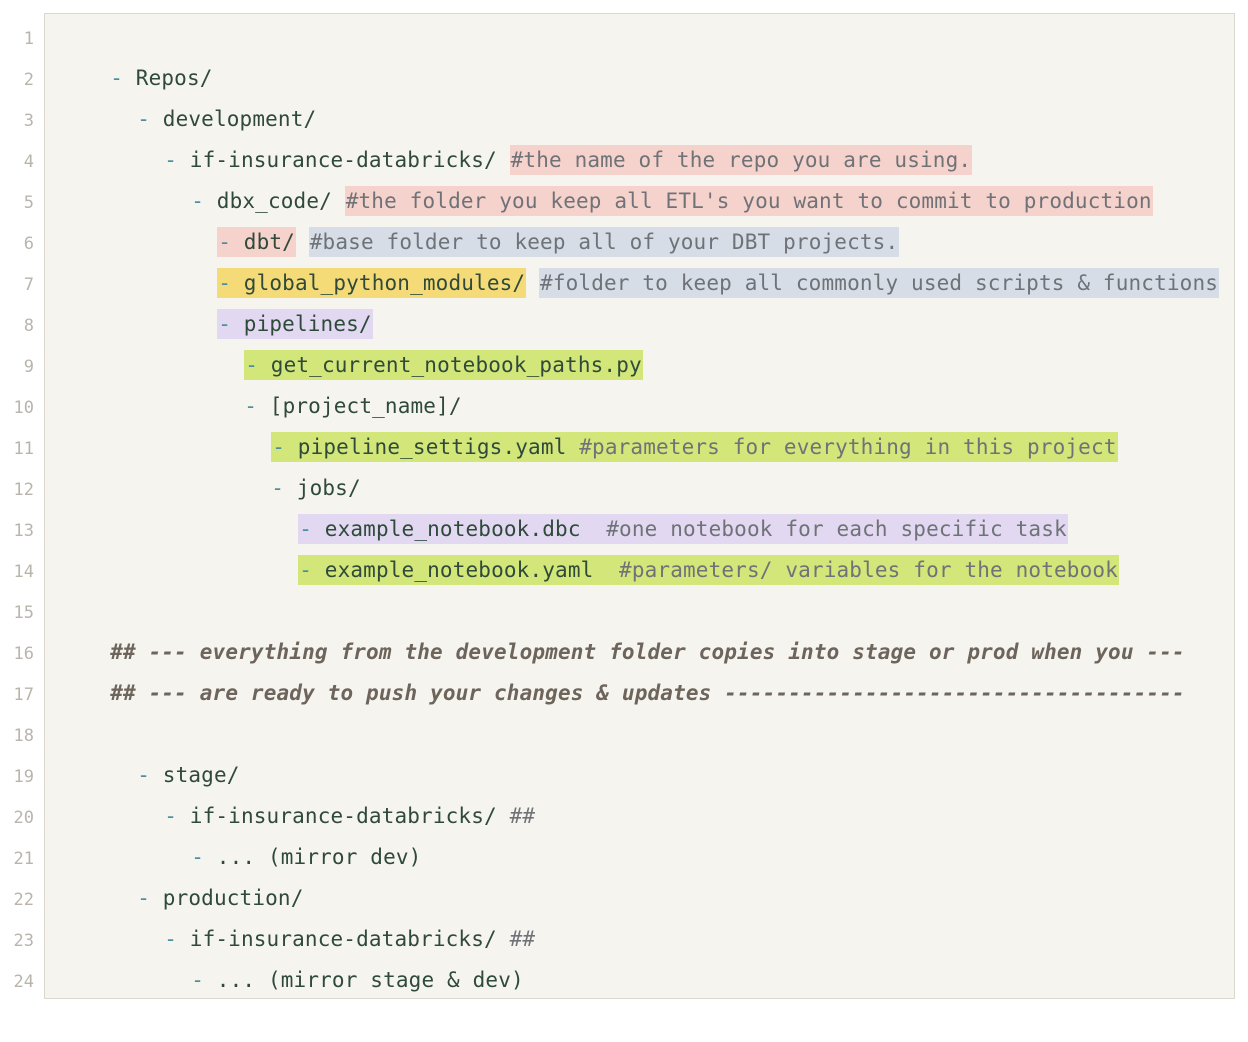 Image resolution: width=1248 pixels, height=1042 pixels. I want to click on line-number: 15, so click(23, 613).